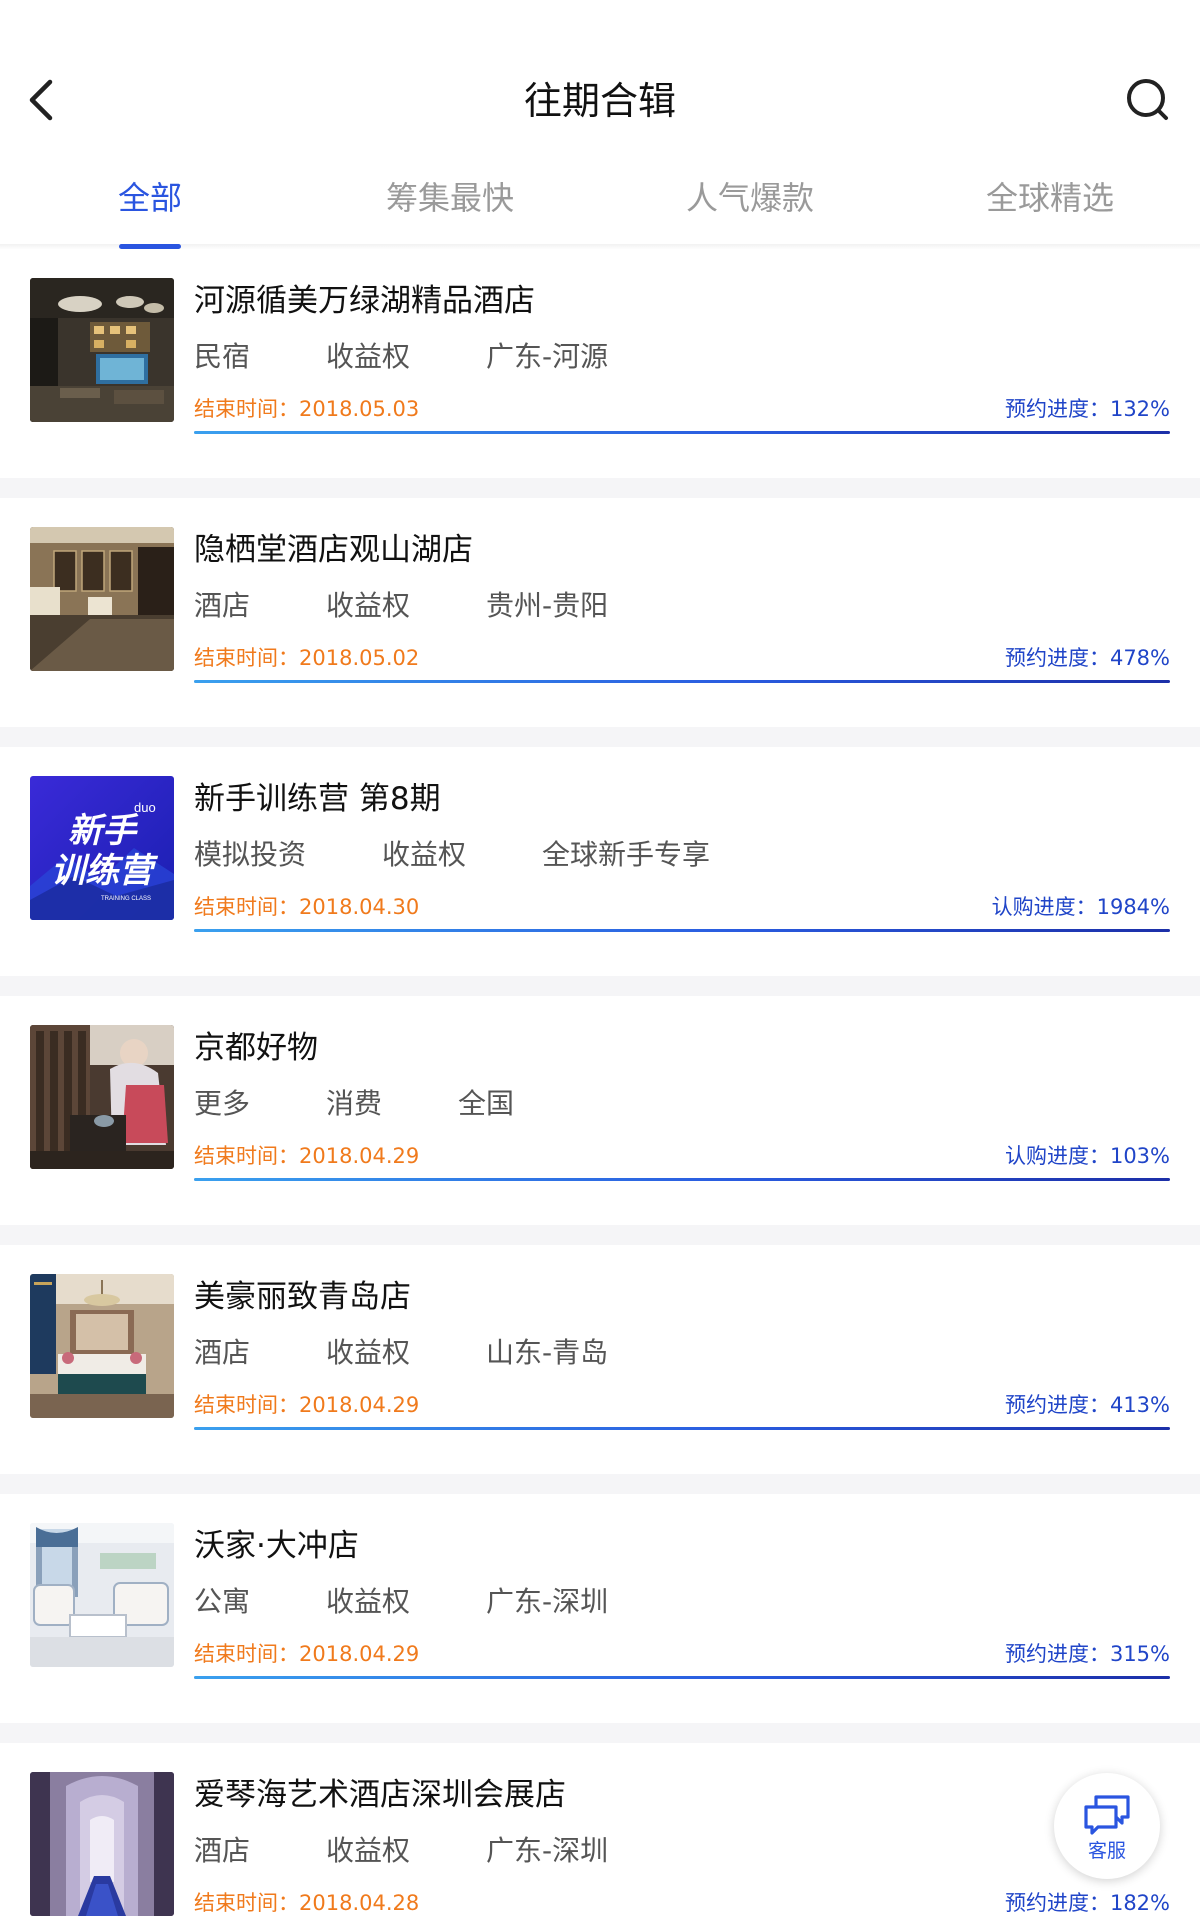  I want to click on item-progress-text: 预约进度：315%, so click(1087, 1654).